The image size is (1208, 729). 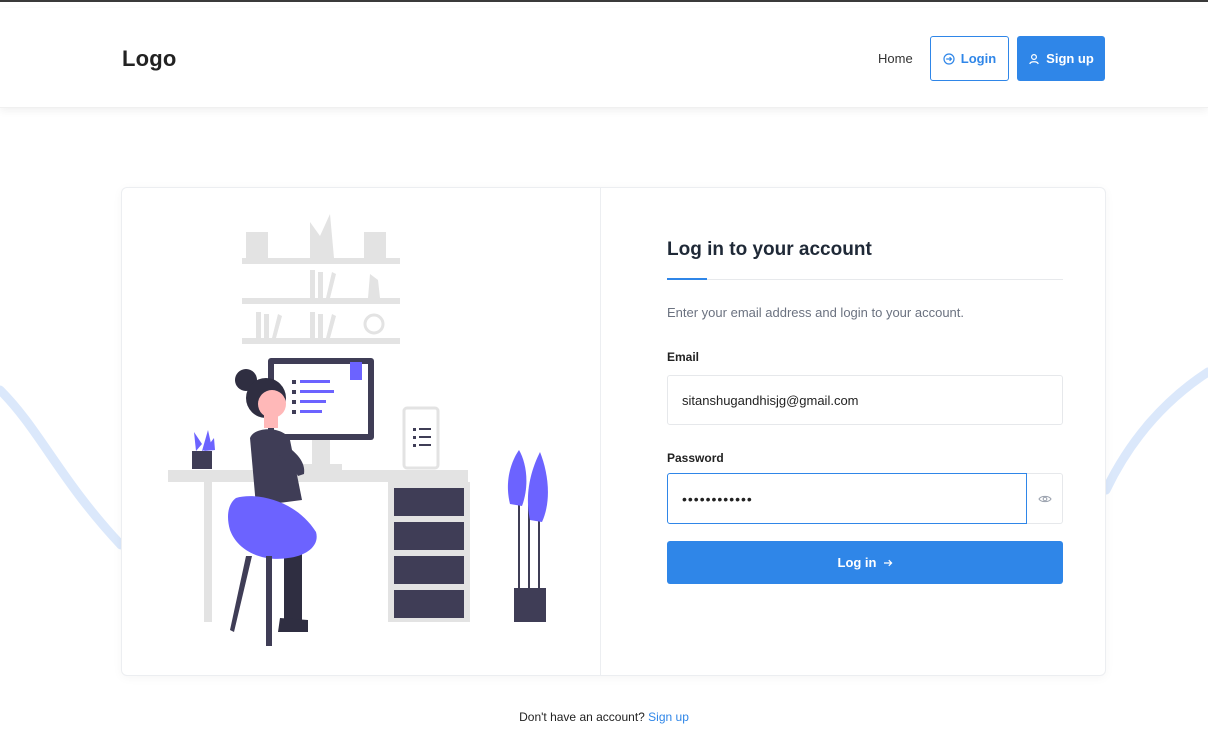 What do you see at coordinates (668, 717) in the screenshot?
I see `signup-link: Sign up` at bounding box center [668, 717].